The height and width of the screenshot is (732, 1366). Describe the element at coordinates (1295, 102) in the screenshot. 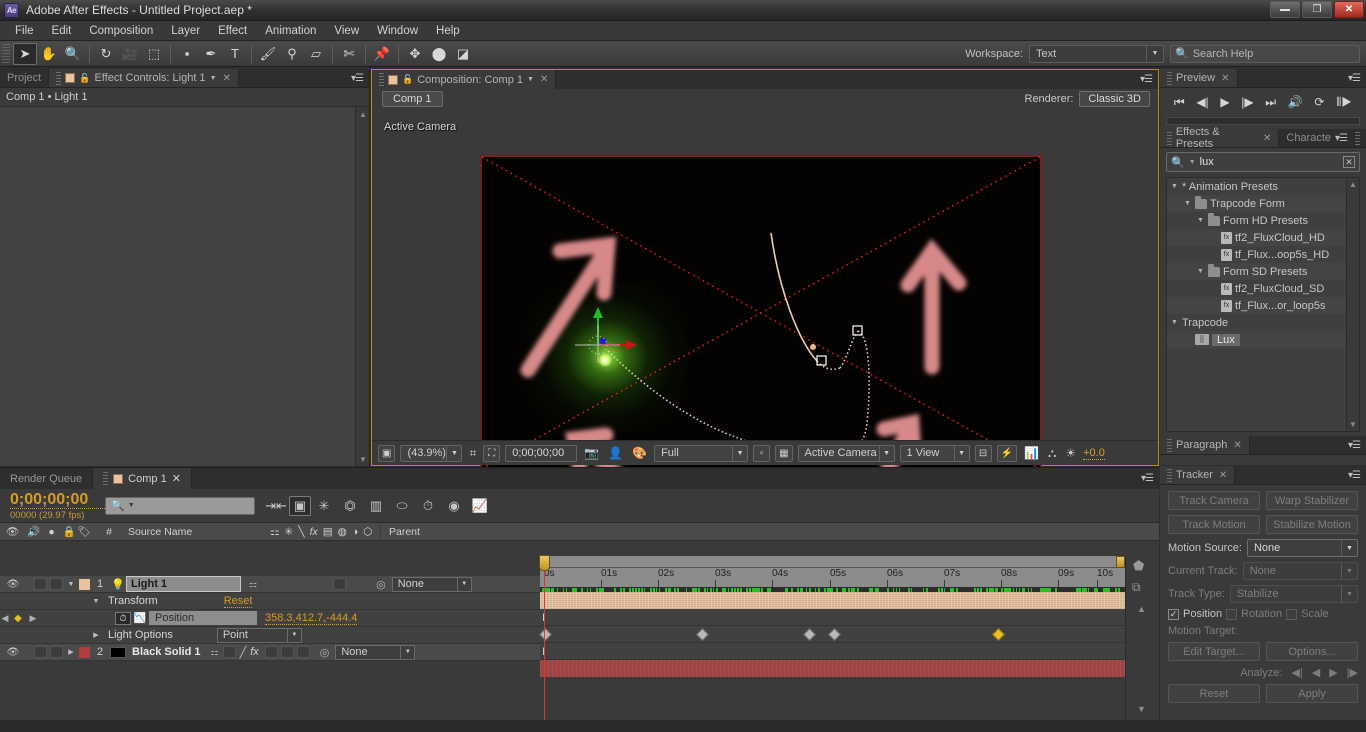

I see `audio-toggle-button: 🔊` at that location.